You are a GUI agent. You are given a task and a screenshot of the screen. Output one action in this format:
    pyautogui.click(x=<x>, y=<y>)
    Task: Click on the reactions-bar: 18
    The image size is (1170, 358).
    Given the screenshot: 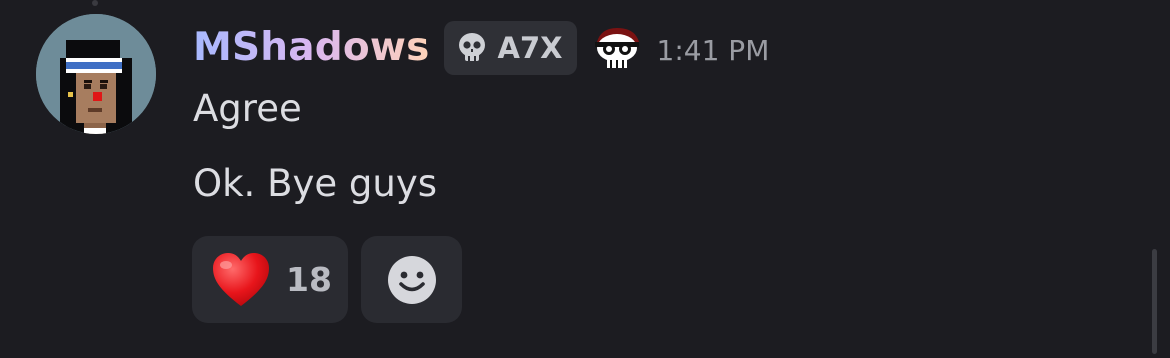 What is the action you would take?
    pyautogui.click(x=327, y=279)
    